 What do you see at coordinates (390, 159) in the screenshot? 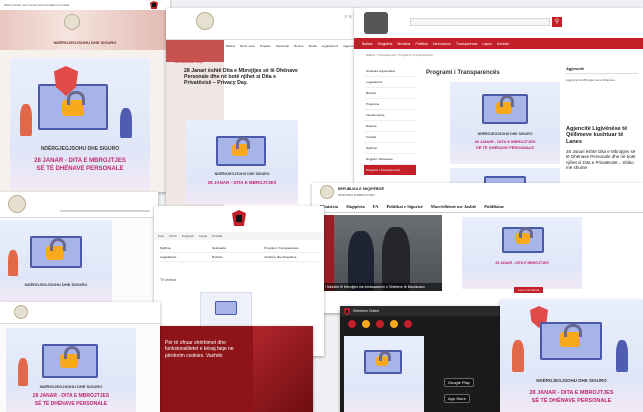
I see `sidebar-item: Regjistri i kërkesave` at bounding box center [390, 159].